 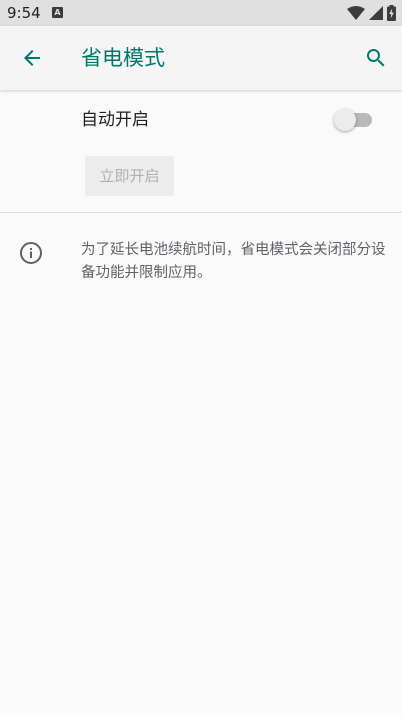 I want to click on search-button, so click(x=376, y=58).